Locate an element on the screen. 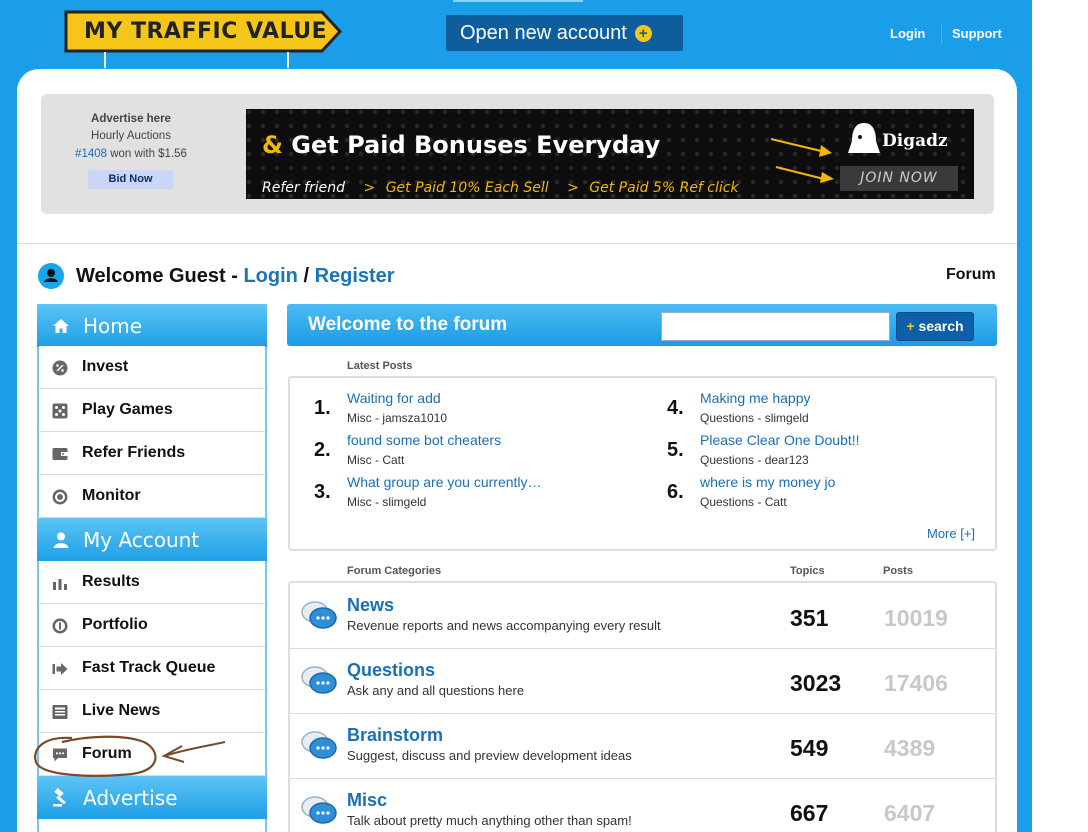  banner-headline: & Get Paid Bonuses Everyday is located at coordinates (461, 145).